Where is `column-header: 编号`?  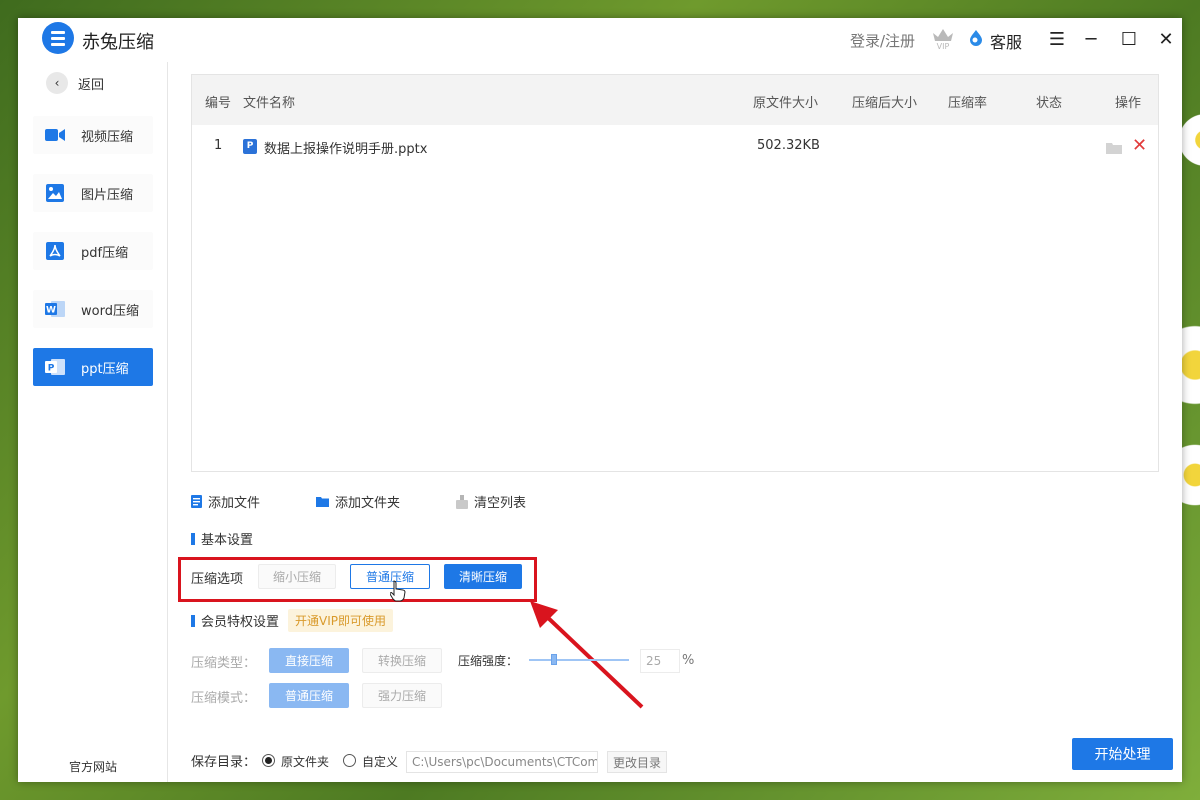 column-header: 编号 is located at coordinates (218, 103).